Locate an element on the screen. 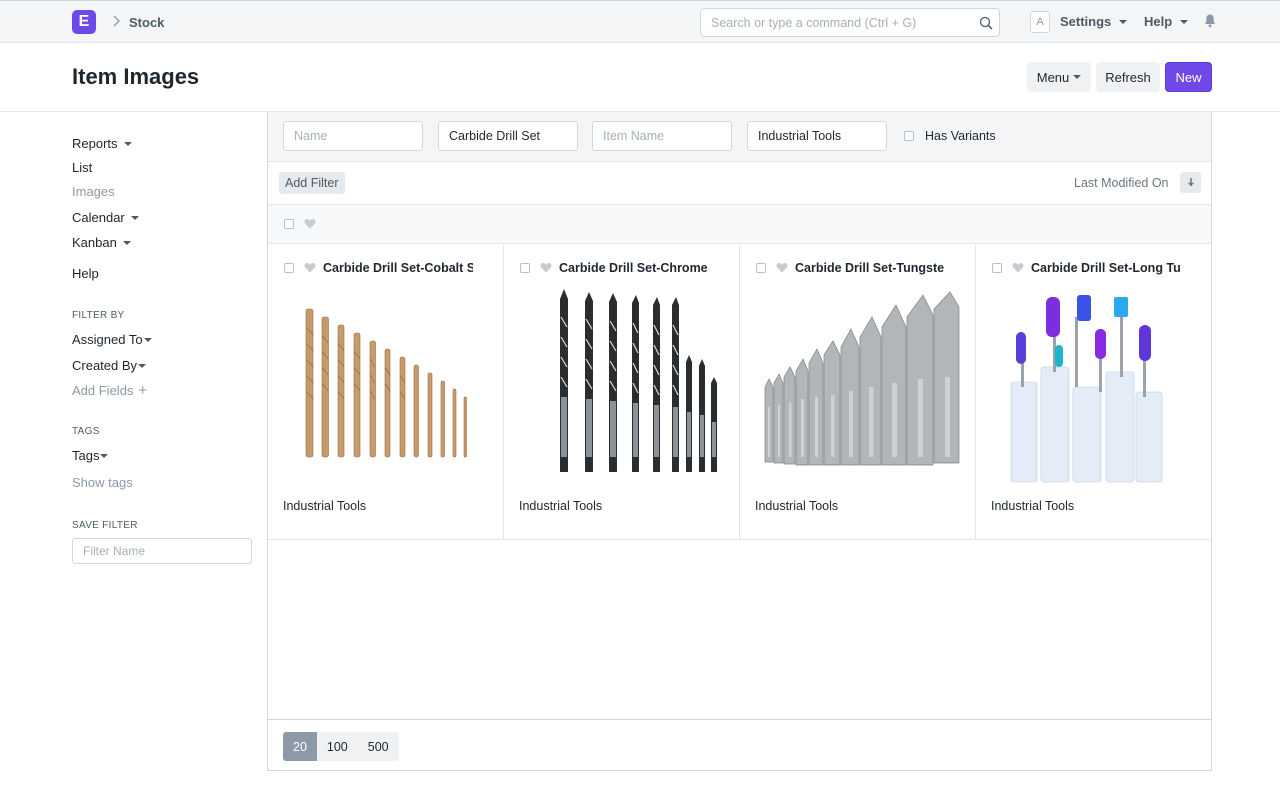  page-length-selector: 20 100 500 is located at coordinates (341, 746).